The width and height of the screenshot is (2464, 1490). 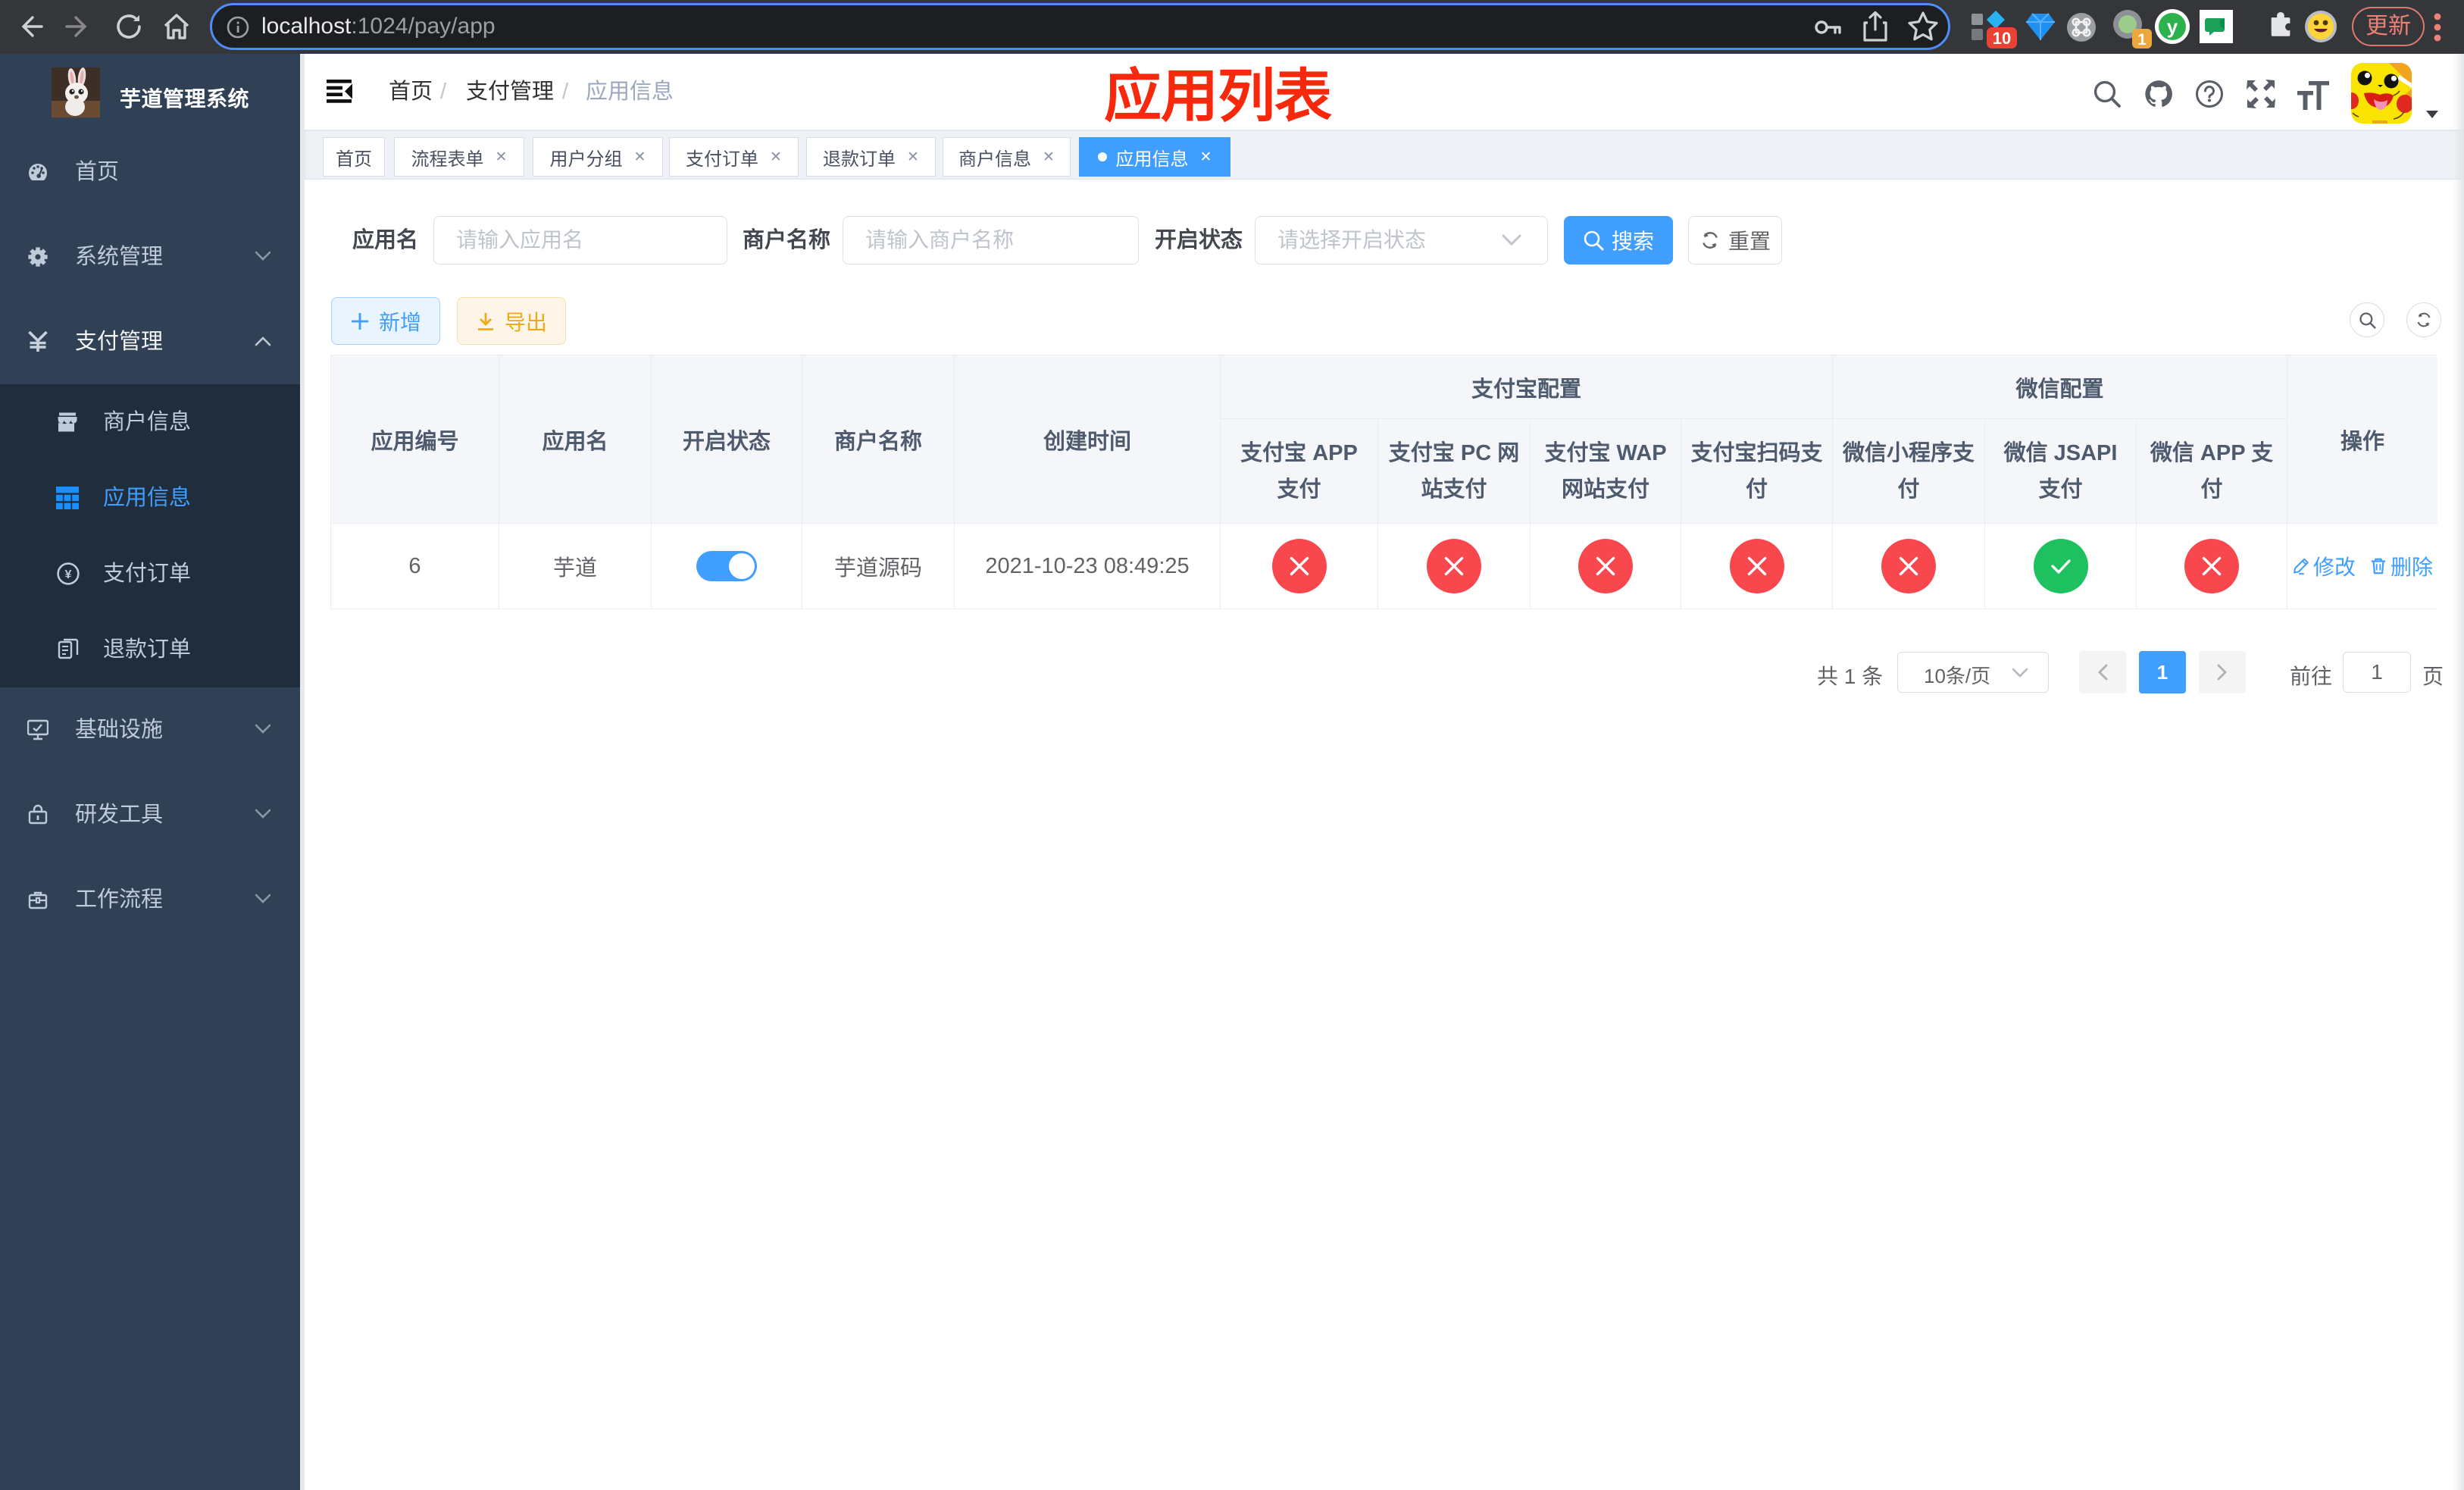 What do you see at coordinates (2172, 27) in the screenshot?
I see `svg-text: y` at bounding box center [2172, 27].